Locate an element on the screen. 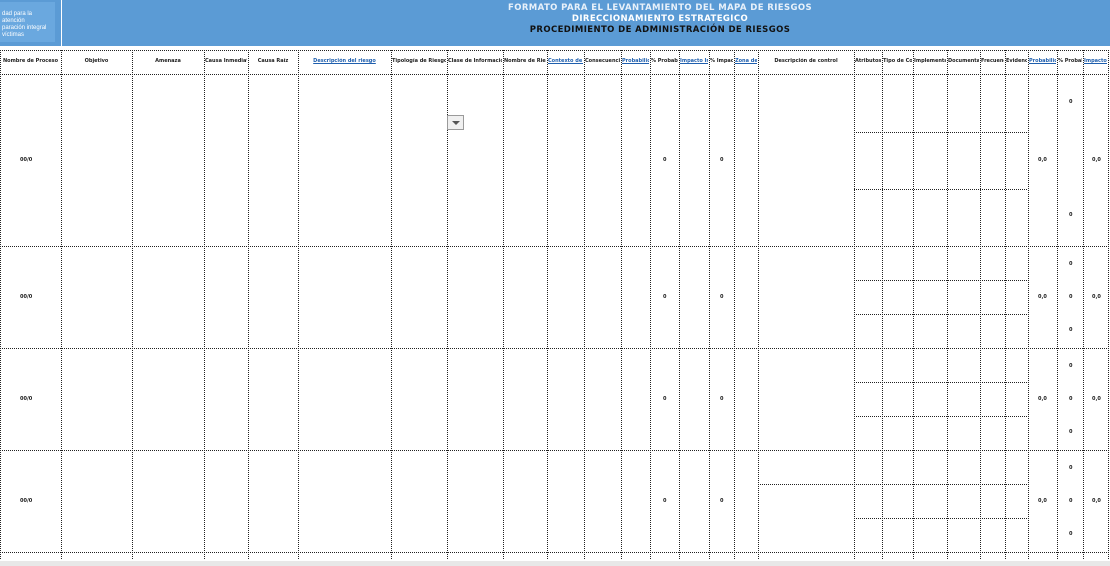 This screenshot has width=1110, height=566. column-header: Descripción del riesgo is located at coordinates (344, 61).